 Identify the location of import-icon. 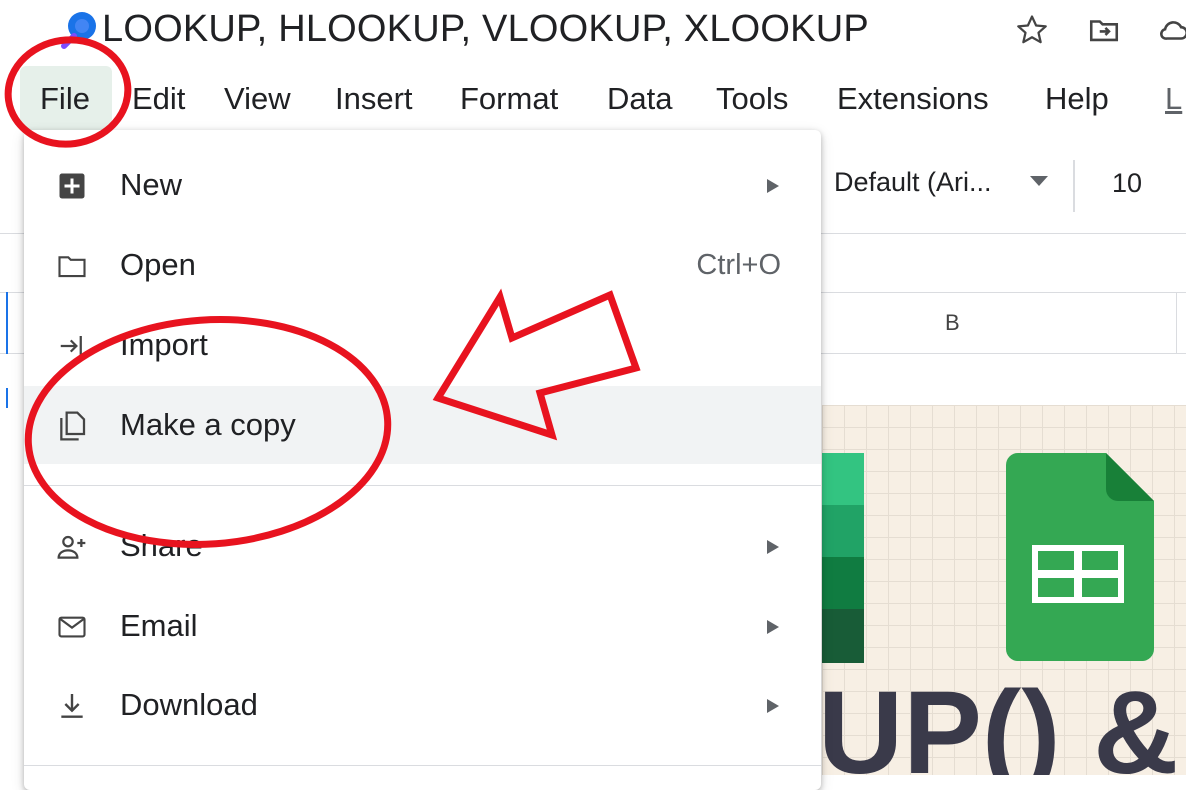
(72, 346).